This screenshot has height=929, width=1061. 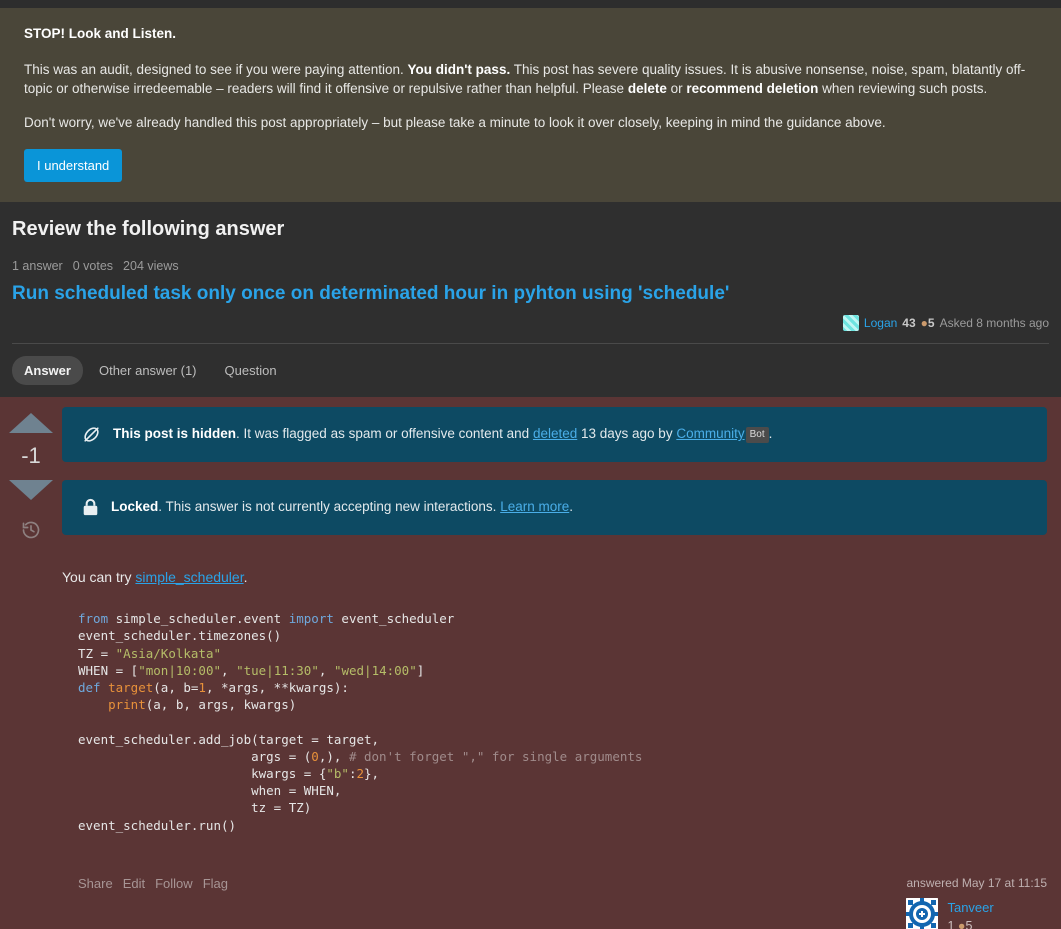 I want to click on post-history-icon, so click(x=31, y=532).